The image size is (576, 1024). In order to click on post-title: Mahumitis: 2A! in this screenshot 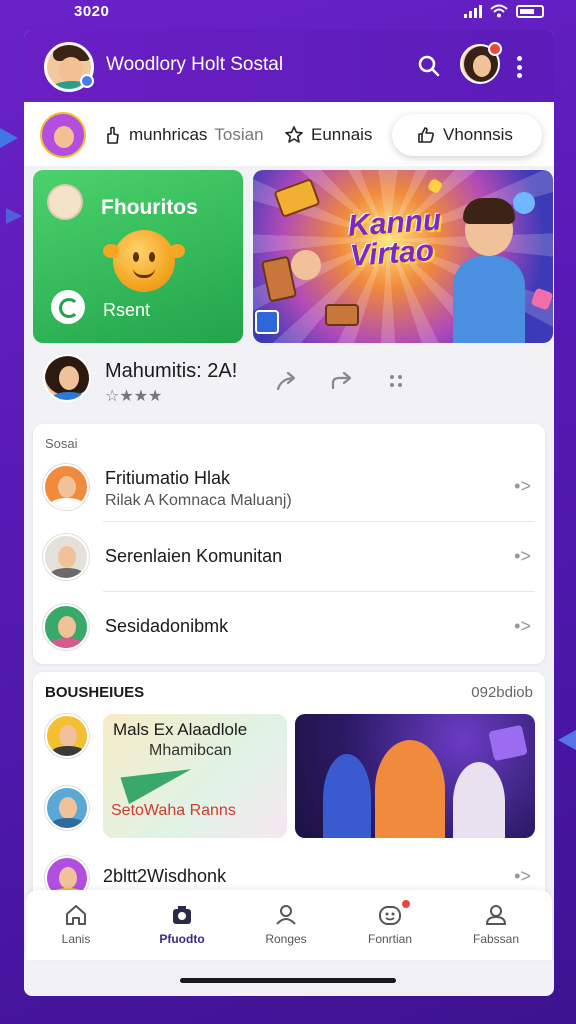, I will do `click(171, 371)`.